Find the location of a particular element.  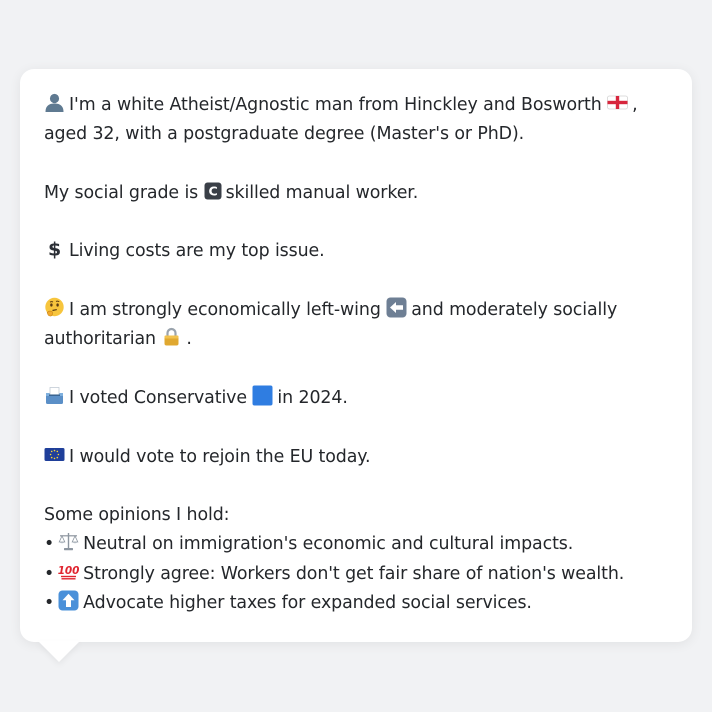

hundred-points-icon: 100 is located at coordinates (68, 571).